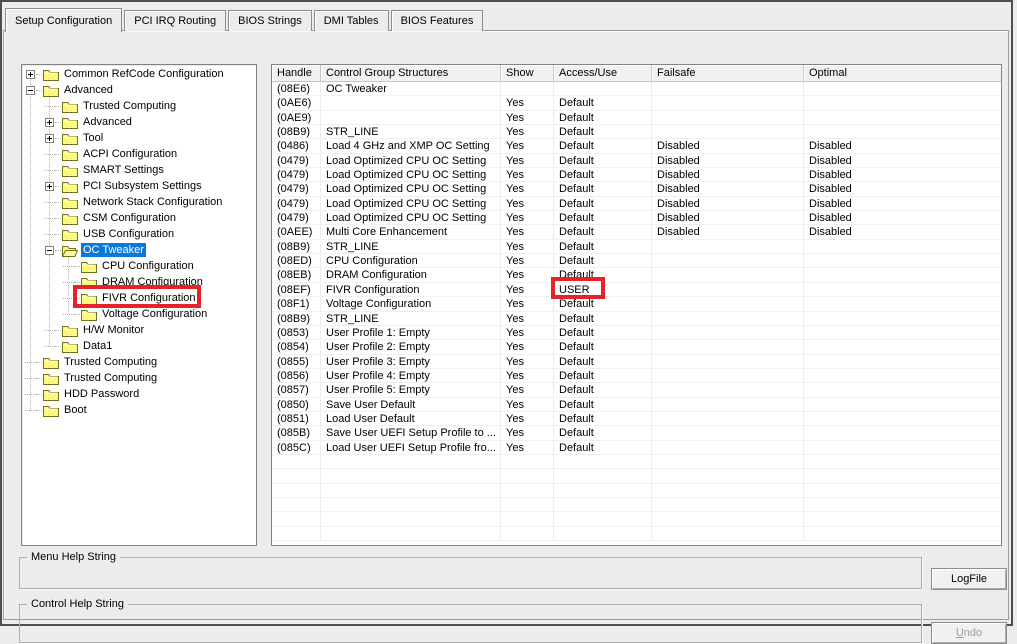 The width and height of the screenshot is (1017, 644). What do you see at coordinates (636, 89) in the screenshot?
I see `table-row-08e6: (08E6) OC Tweaker` at bounding box center [636, 89].